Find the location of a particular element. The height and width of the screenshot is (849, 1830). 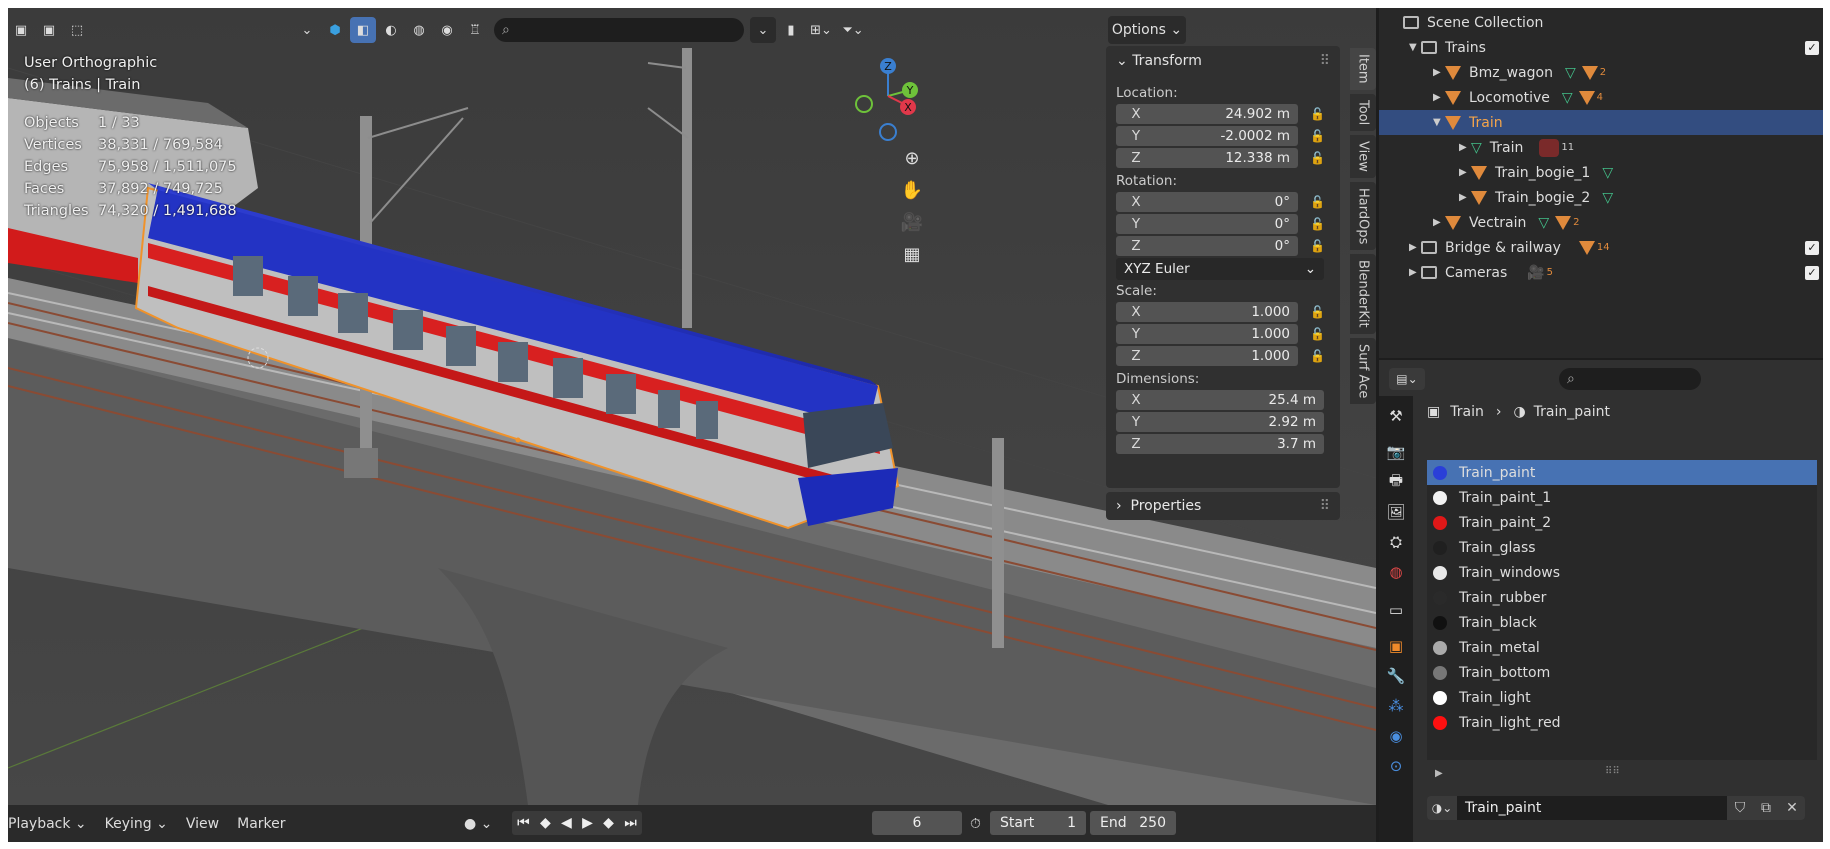

outliner-item-vectrain: ▶ Vectrain ▽2 👁 is located at coordinates (1601, 222).